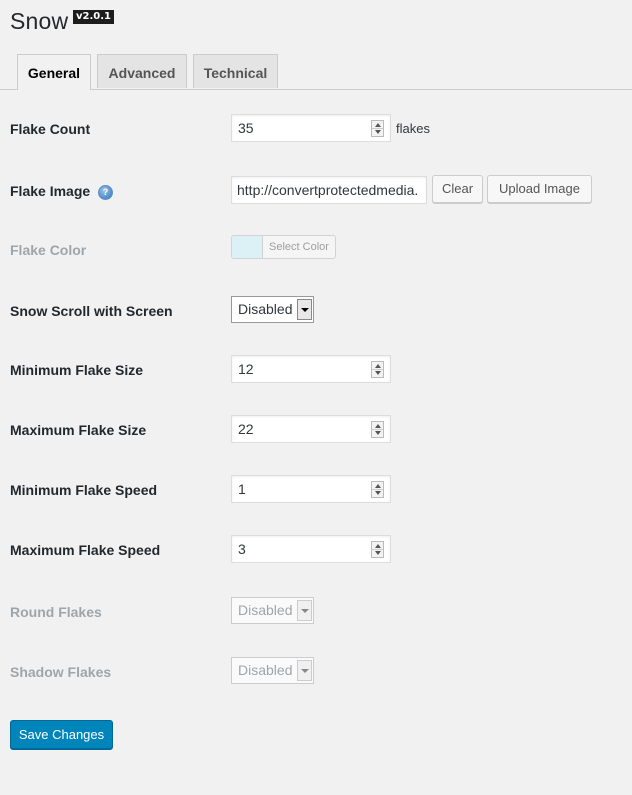 This screenshot has height=795, width=632. Describe the element at coordinates (91, 311) in the screenshot. I see `snow-scroll-label: Snow Scroll with Screen` at that location.